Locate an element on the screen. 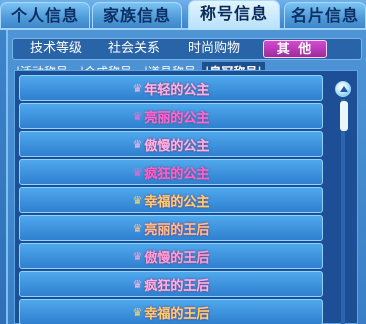  title-row: ♛ 疯狂的王后 is located at coordinates (171, 284).